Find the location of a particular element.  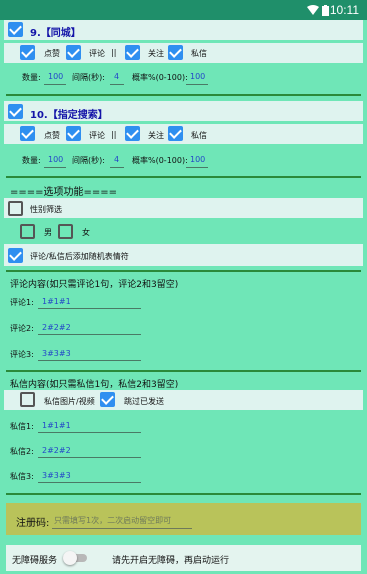

section-10-message-checkbox is located at coordinates (175, 133).